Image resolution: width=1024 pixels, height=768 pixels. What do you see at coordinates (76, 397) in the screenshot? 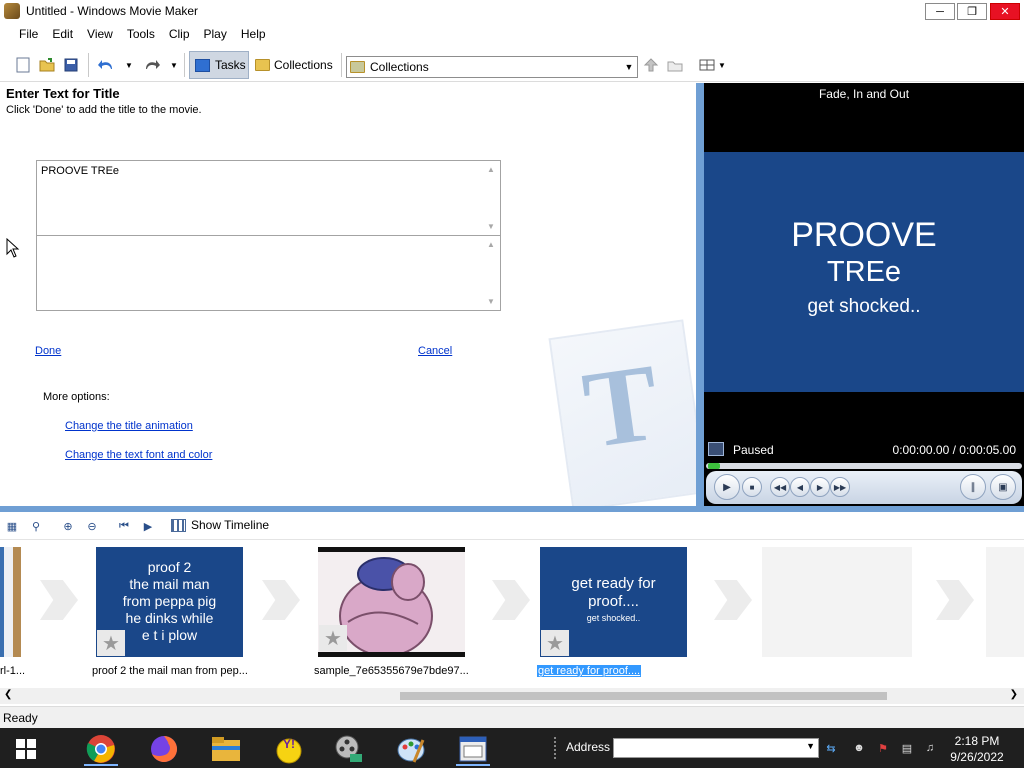
I see `more-options-label: More options:` at bounding box center [76, 397].